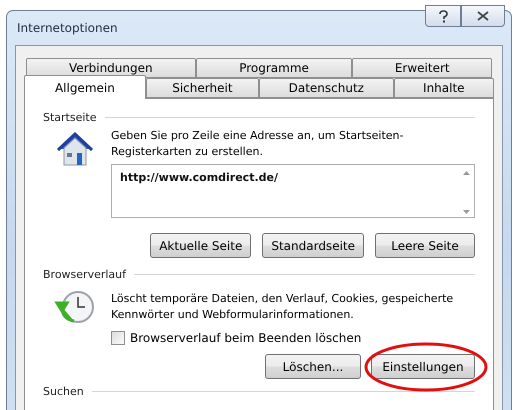 Image resolution: width=518 pixels, height=410 pixels. What do you see at coordinates (282, 307) in the screenshot?
I see `description-text: Löscht temporäre Dateien, den Verlauf, Cookies, gespeicherte Kennwörter und Webformularinformationen.` at bounding box center [282, 307].